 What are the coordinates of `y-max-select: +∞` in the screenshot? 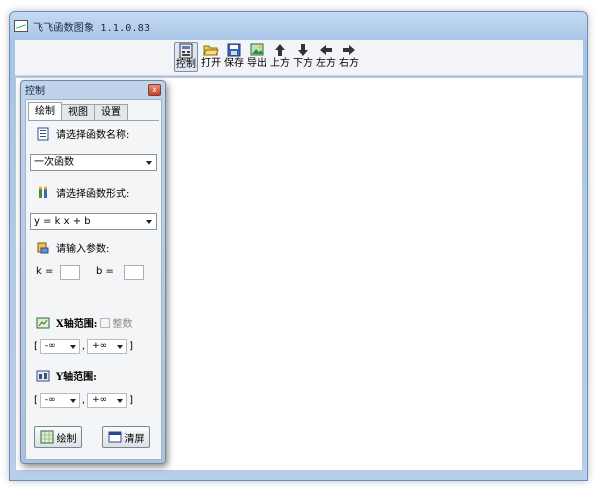 It's located at (107, 400).